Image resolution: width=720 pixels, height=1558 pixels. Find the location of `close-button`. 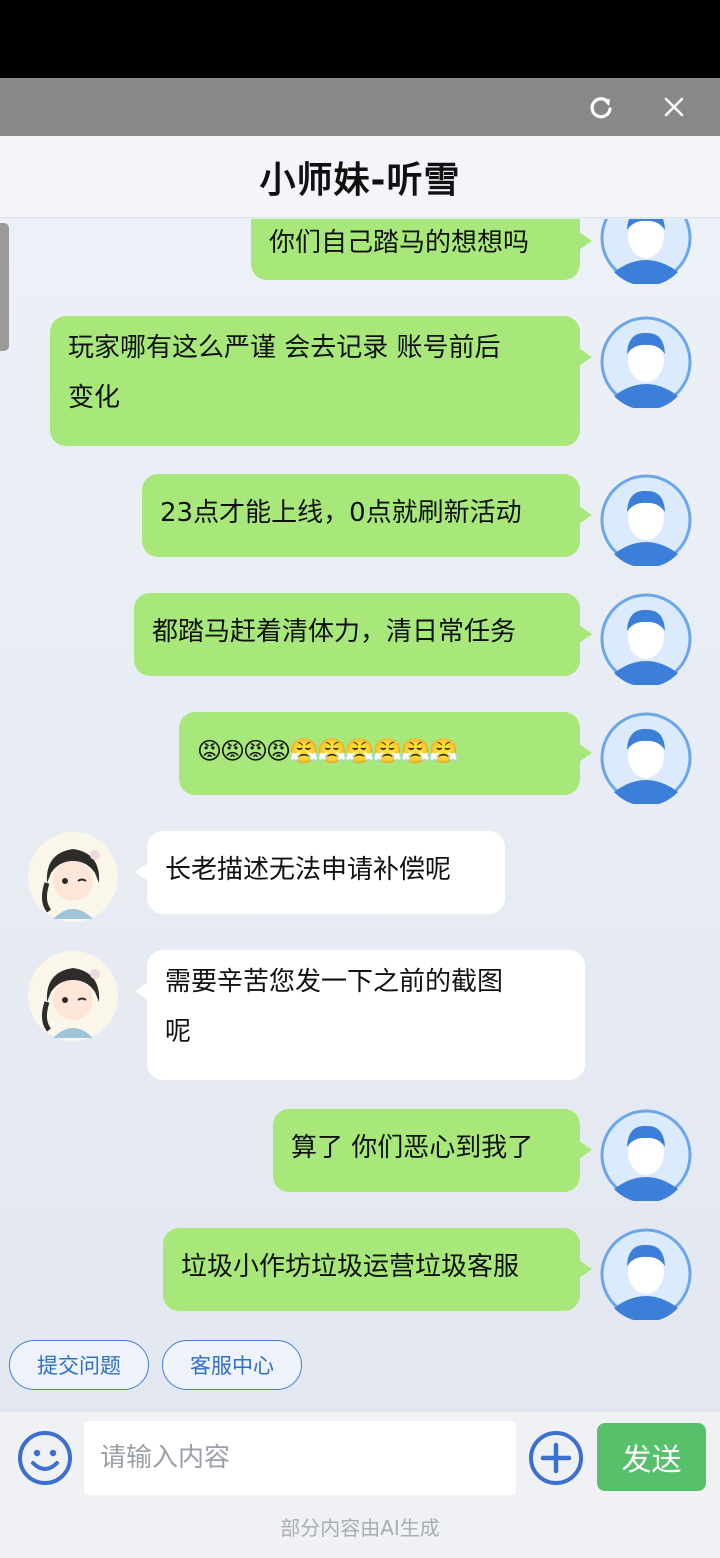

close-button is located at coordinates (674, 107).